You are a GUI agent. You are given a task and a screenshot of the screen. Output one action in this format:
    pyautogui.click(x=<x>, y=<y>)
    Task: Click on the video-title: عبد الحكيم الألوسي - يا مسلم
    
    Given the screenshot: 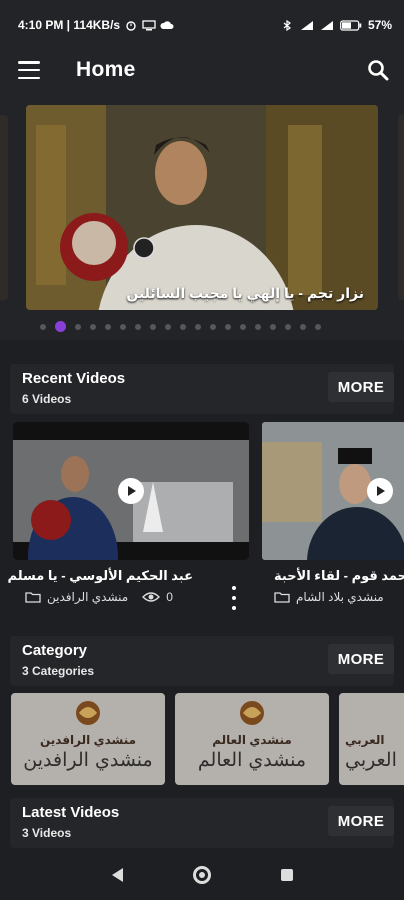 What is the action you would take?
    pyautogui.click(x=100, y=575)
    